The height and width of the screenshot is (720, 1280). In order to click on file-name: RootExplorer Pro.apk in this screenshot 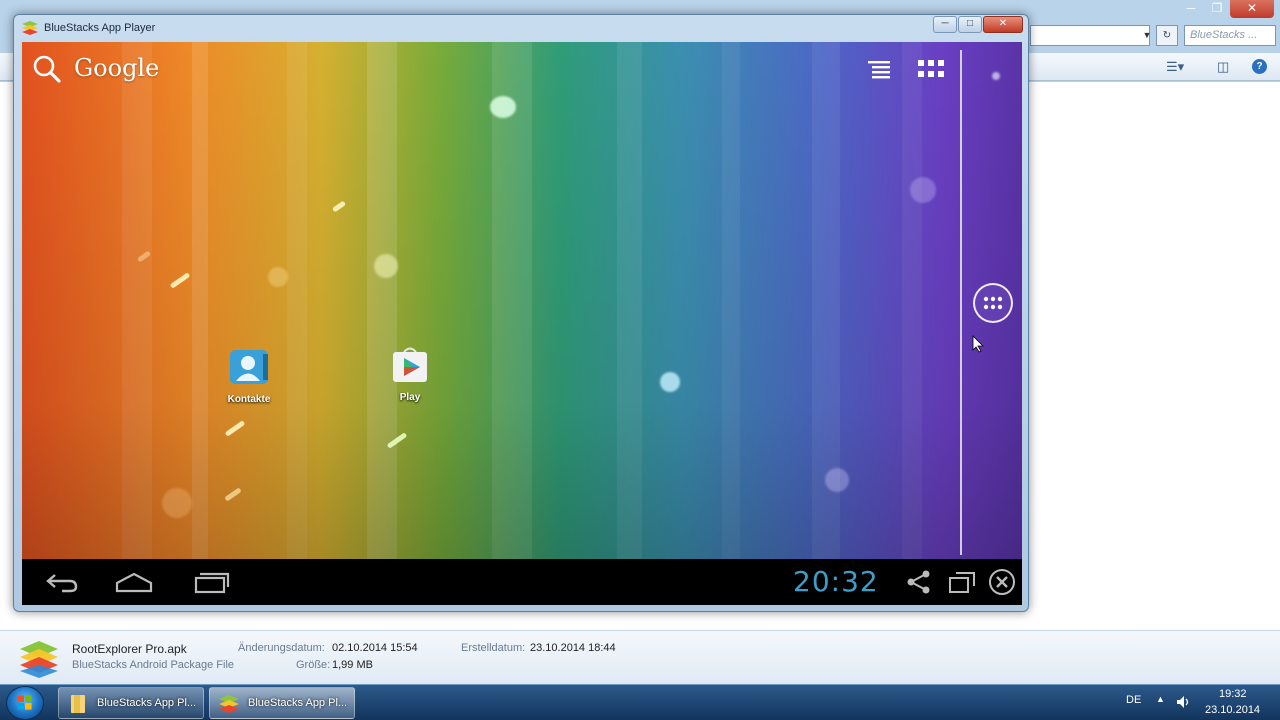, I will do `click(129, 649)`.